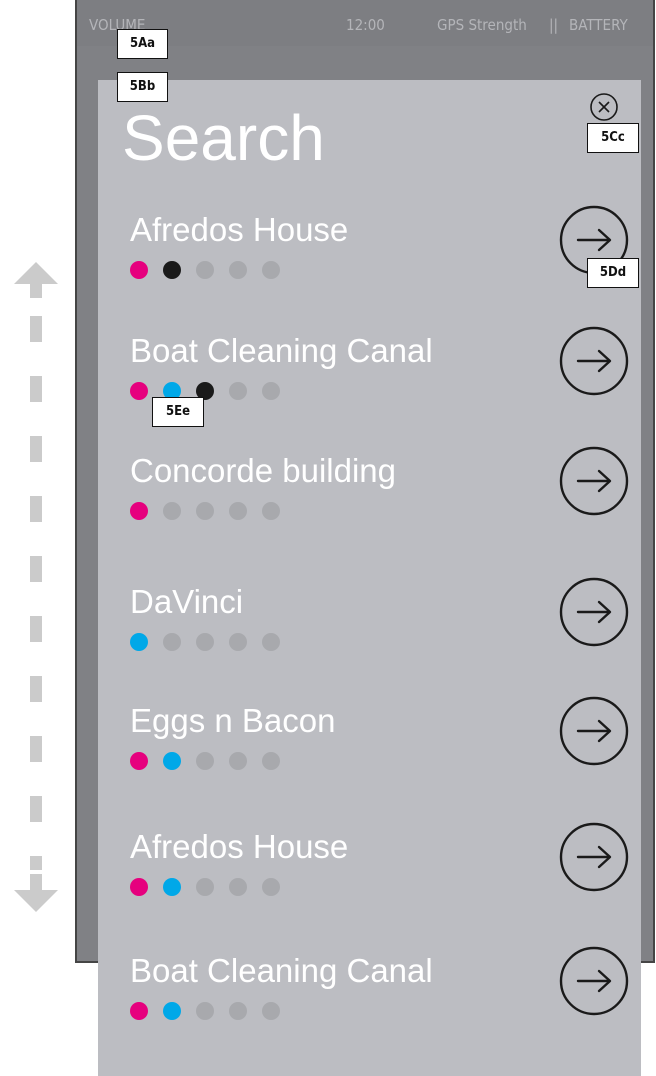 Image resolution: width=656 pixels, height=1076 pixels. I want to click on result-name: DaVinci, so click(187, 601).